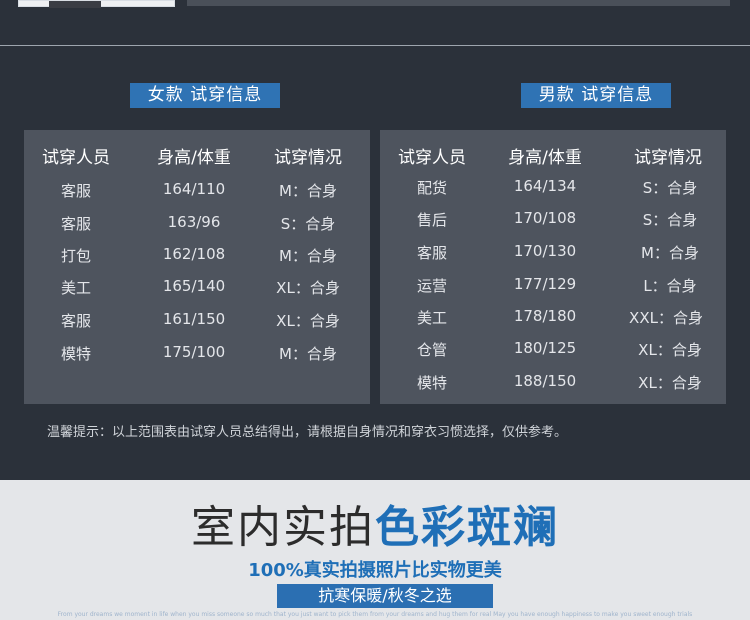 The width and height of the screenshot is (750, 620). What do you see at coordinates (458, 3) in the screenshot?
I see `top-bar` at bounding box center [458, 3].